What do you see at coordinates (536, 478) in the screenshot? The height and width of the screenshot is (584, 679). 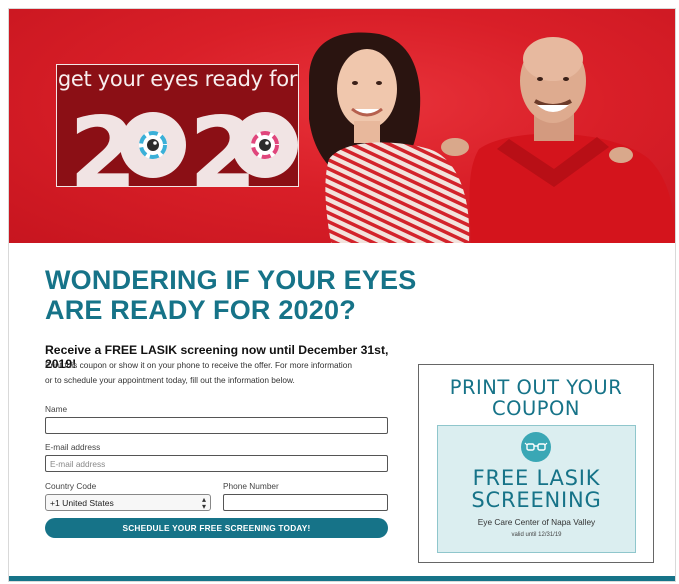 I see `coupon-offer-line1: FREE LASIK` at bounding box center [536, 478].